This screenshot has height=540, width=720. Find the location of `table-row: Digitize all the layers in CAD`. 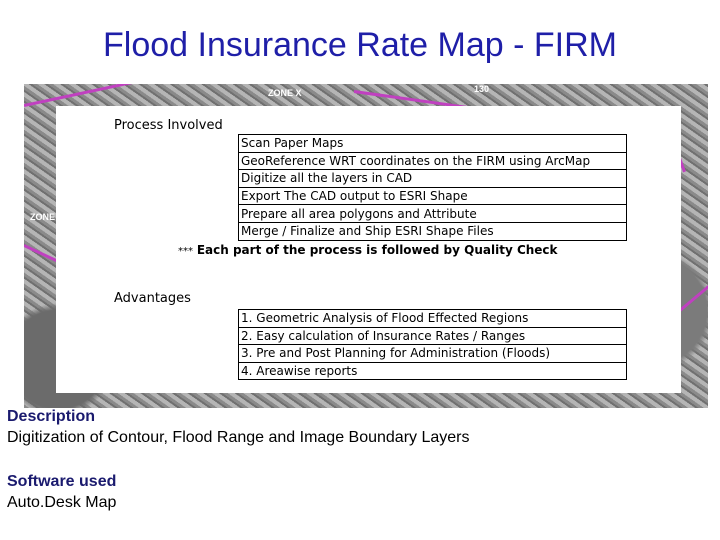

table-row: Digitize all the layers in CAD is located at coordinates (432, 178).